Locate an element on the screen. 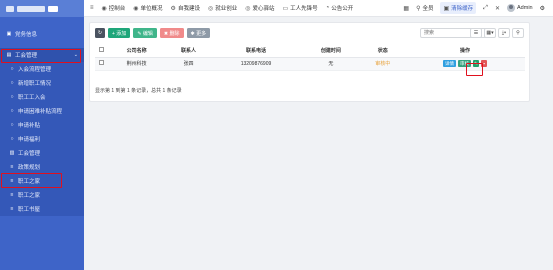 This screenshot has width=553, height=270. add-button: + 添加 is located at coordinates (119, 33).